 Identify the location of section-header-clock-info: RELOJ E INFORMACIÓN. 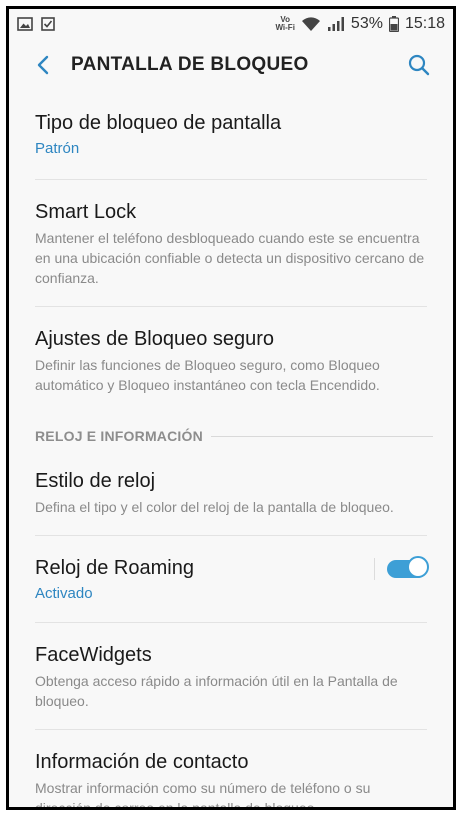
(231, 436).